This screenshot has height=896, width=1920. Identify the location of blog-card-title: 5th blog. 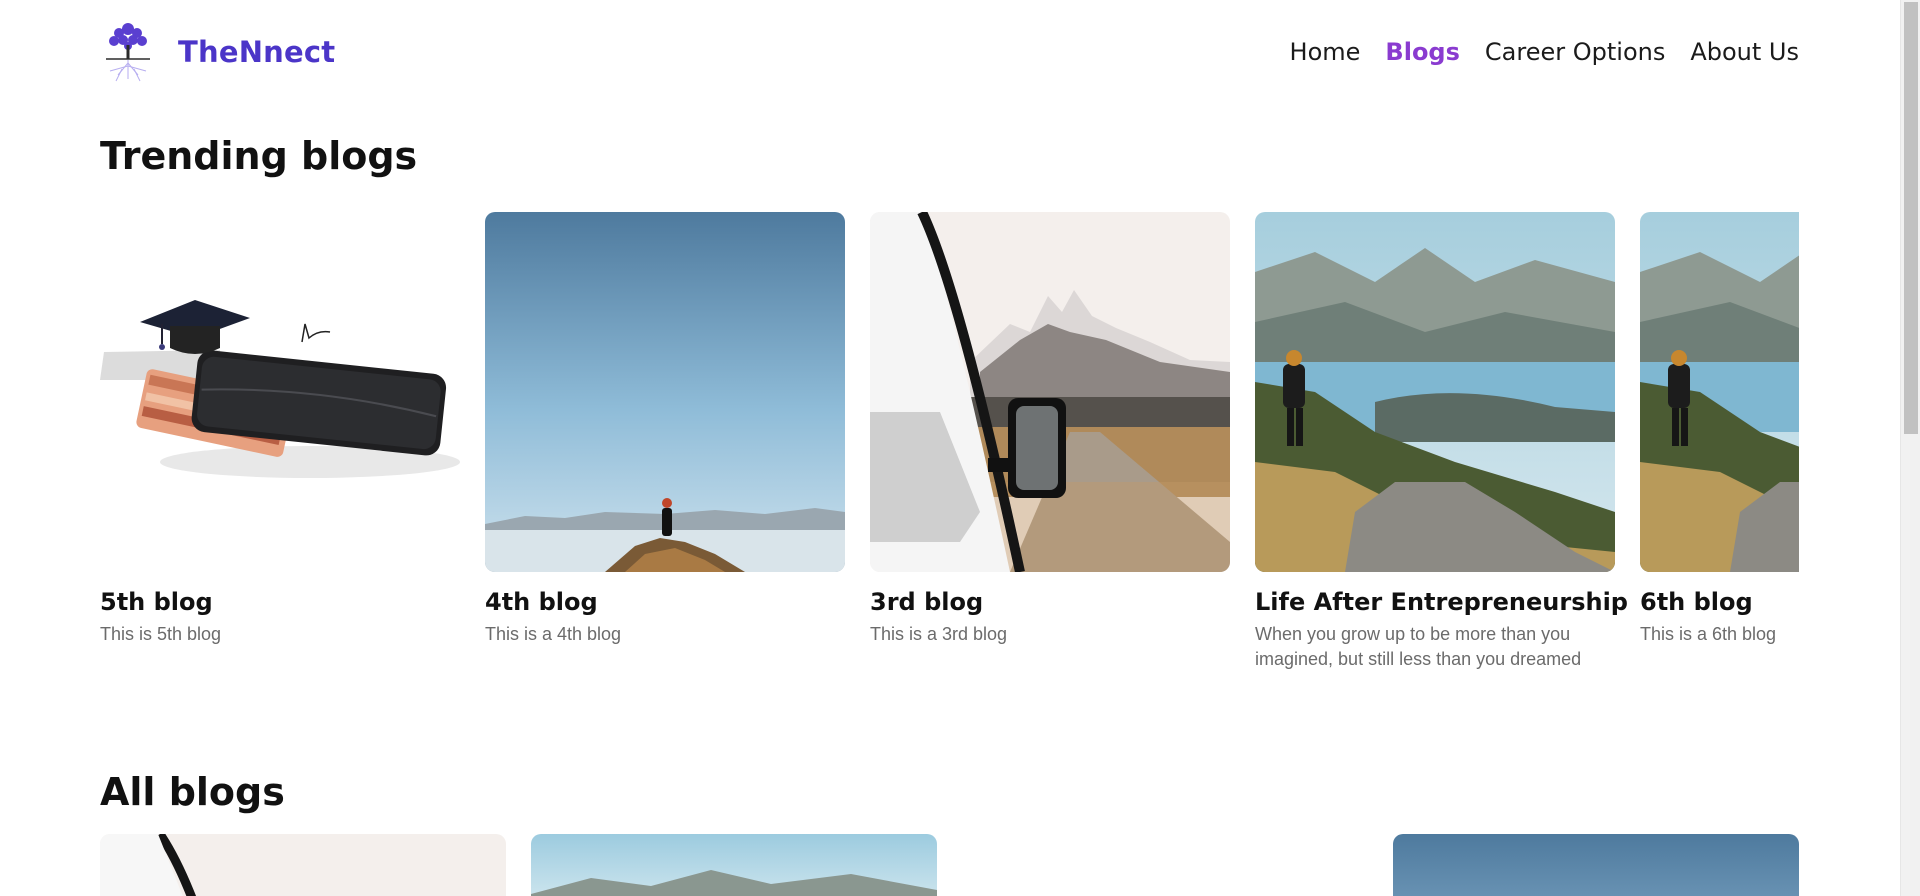
(156, 602).